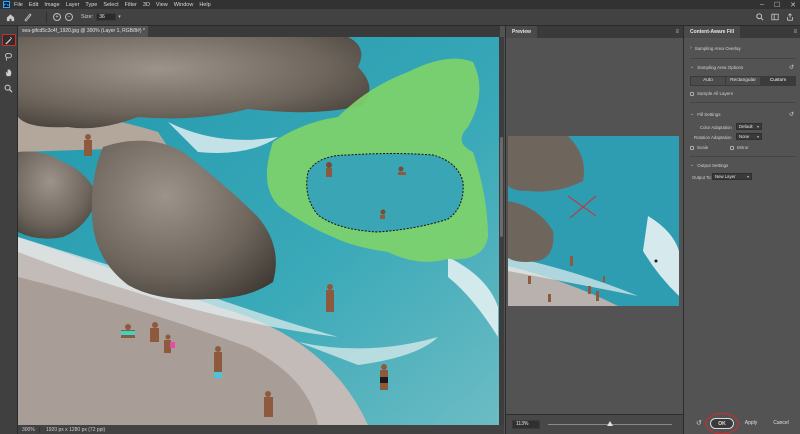  Describe the element at coordinates (324, 31) in the screenshot. I see `tab-strip` at that location.